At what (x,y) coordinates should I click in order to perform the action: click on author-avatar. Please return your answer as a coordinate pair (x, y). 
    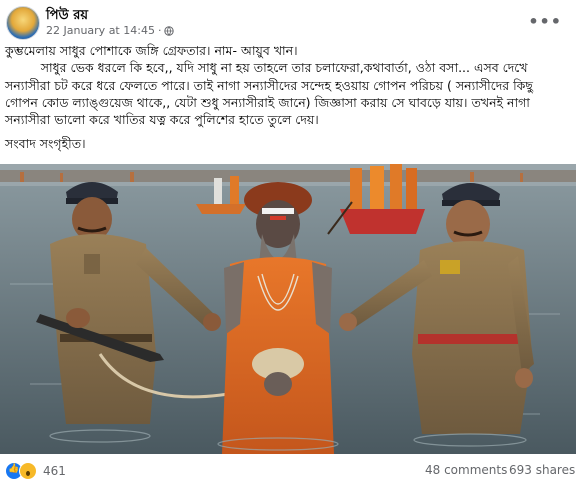
    Looking at the image, I should click on (23, 23).